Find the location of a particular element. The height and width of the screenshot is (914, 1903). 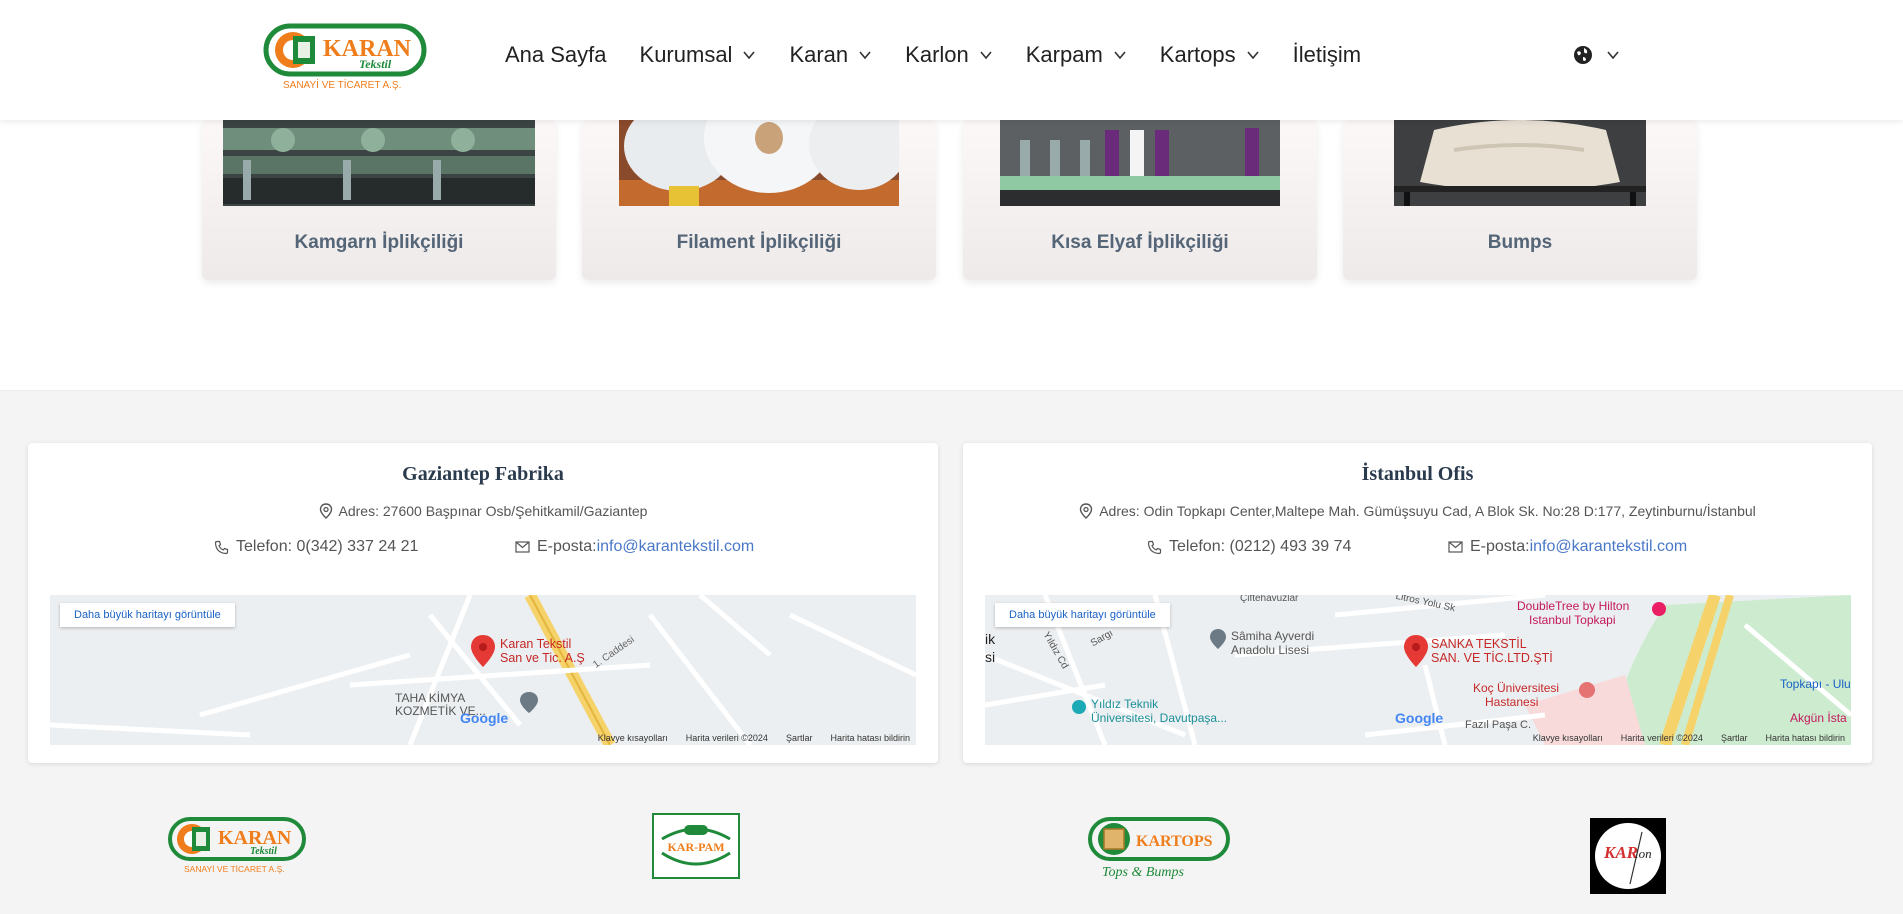

office-phone: Telefon: (0212) 493 39 74 is located at coordinates (1249, 547).